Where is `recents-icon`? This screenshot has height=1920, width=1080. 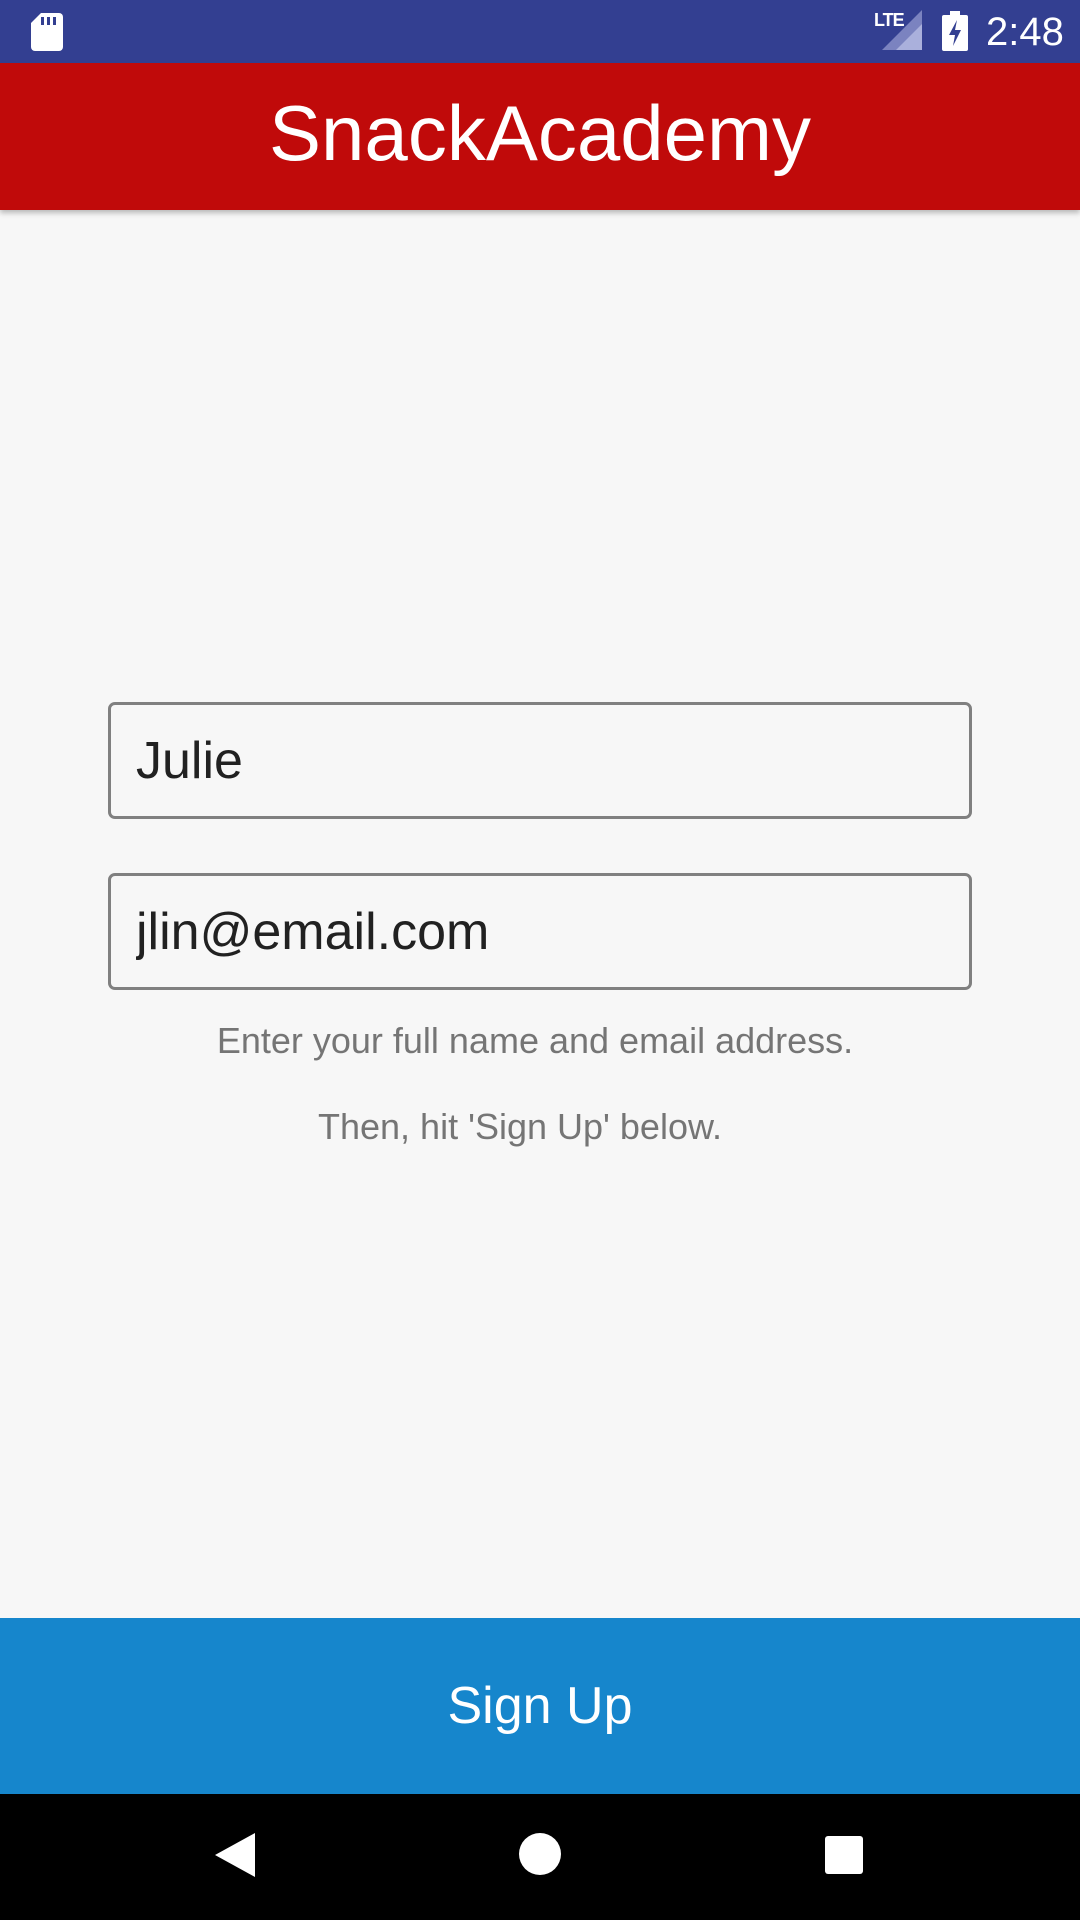 recents-icon is located at coordinates (844, 1855).